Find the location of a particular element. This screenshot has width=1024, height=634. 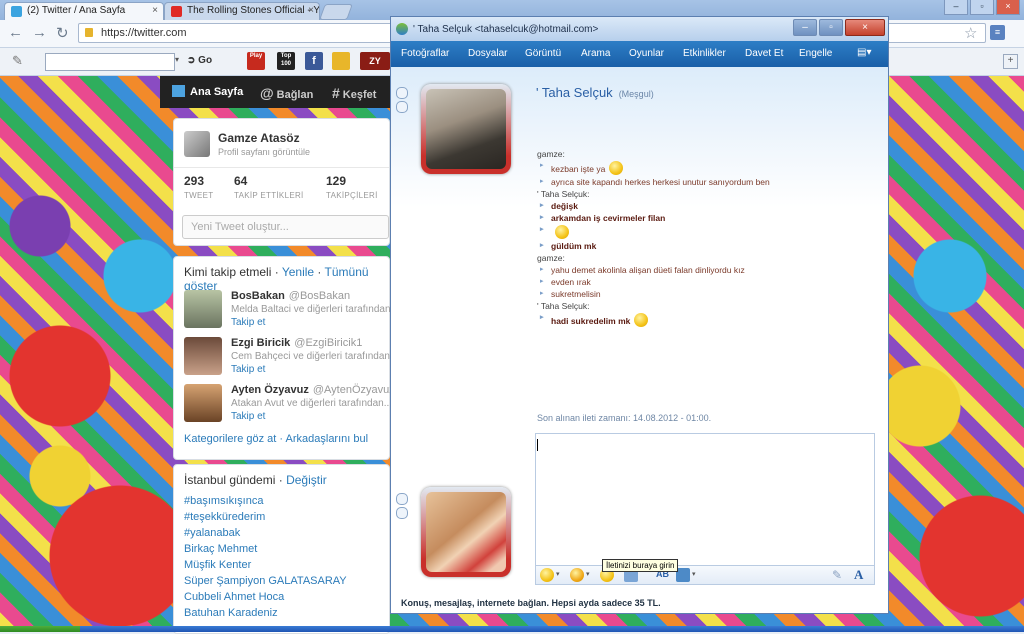

trend-item: Süper Şampiyon GALATASARAY is located at coordinates (265, 581).